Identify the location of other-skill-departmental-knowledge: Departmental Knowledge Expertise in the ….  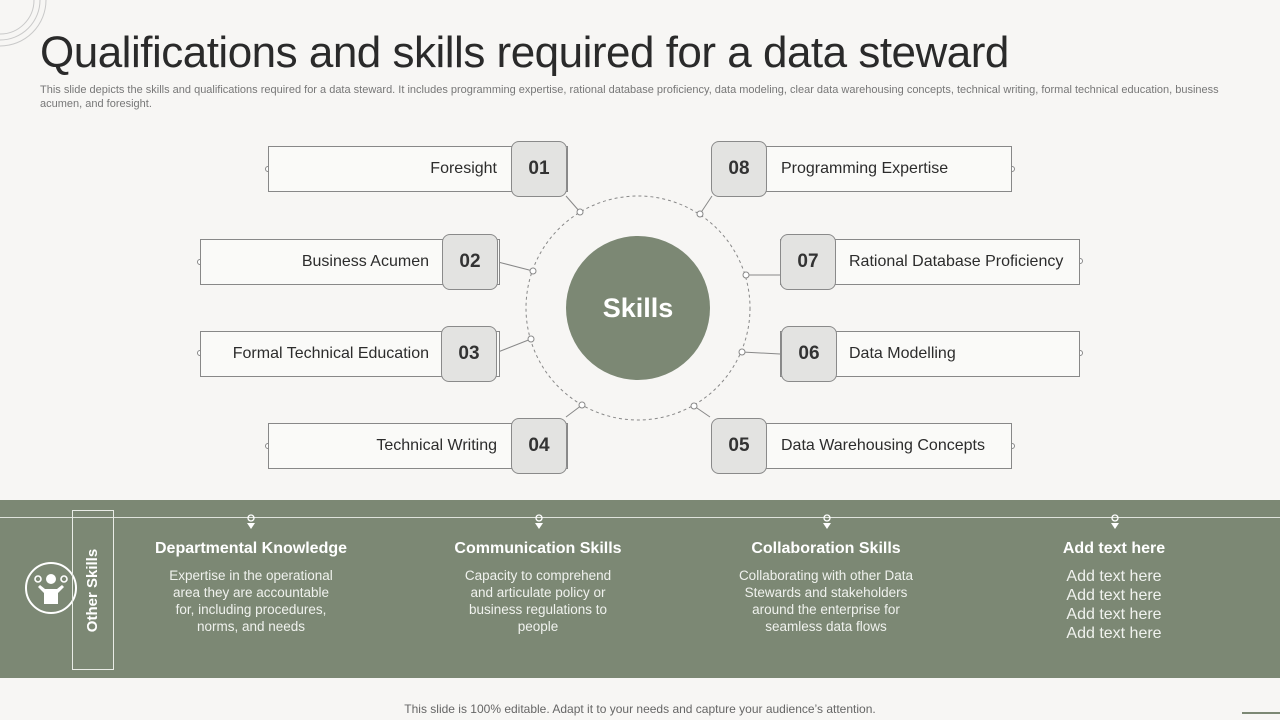
(251, 587).